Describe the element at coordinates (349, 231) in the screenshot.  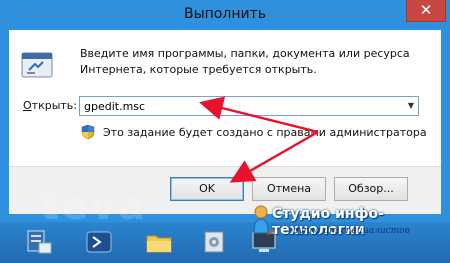
I see `brand-tagline: группа ит специалистов` at that location.